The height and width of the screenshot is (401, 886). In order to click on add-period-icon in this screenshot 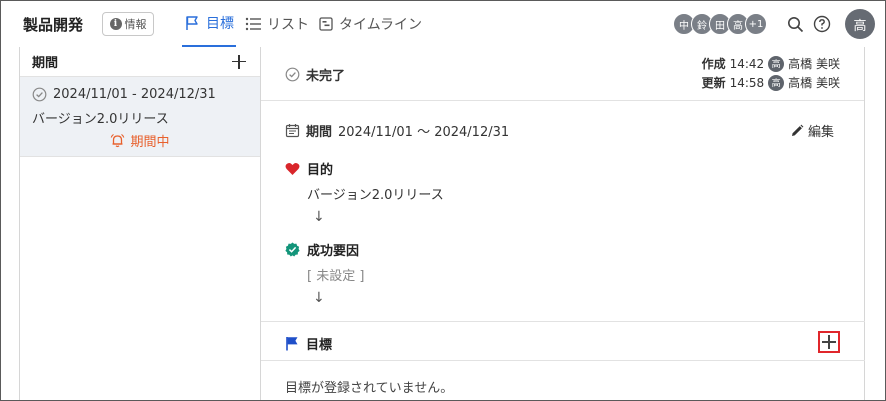, I will do `click(239, 61)`.